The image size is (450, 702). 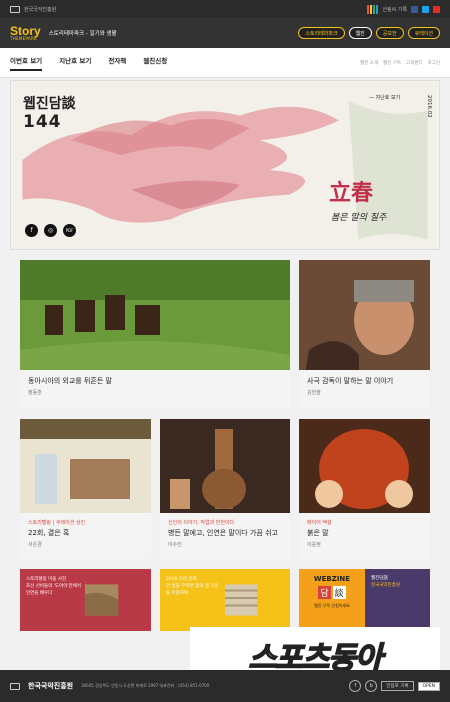 What do you see at coordinates (428, 686) in the screenshot?
I see `open-badge: OPEN` at bounding box center [428, 686].